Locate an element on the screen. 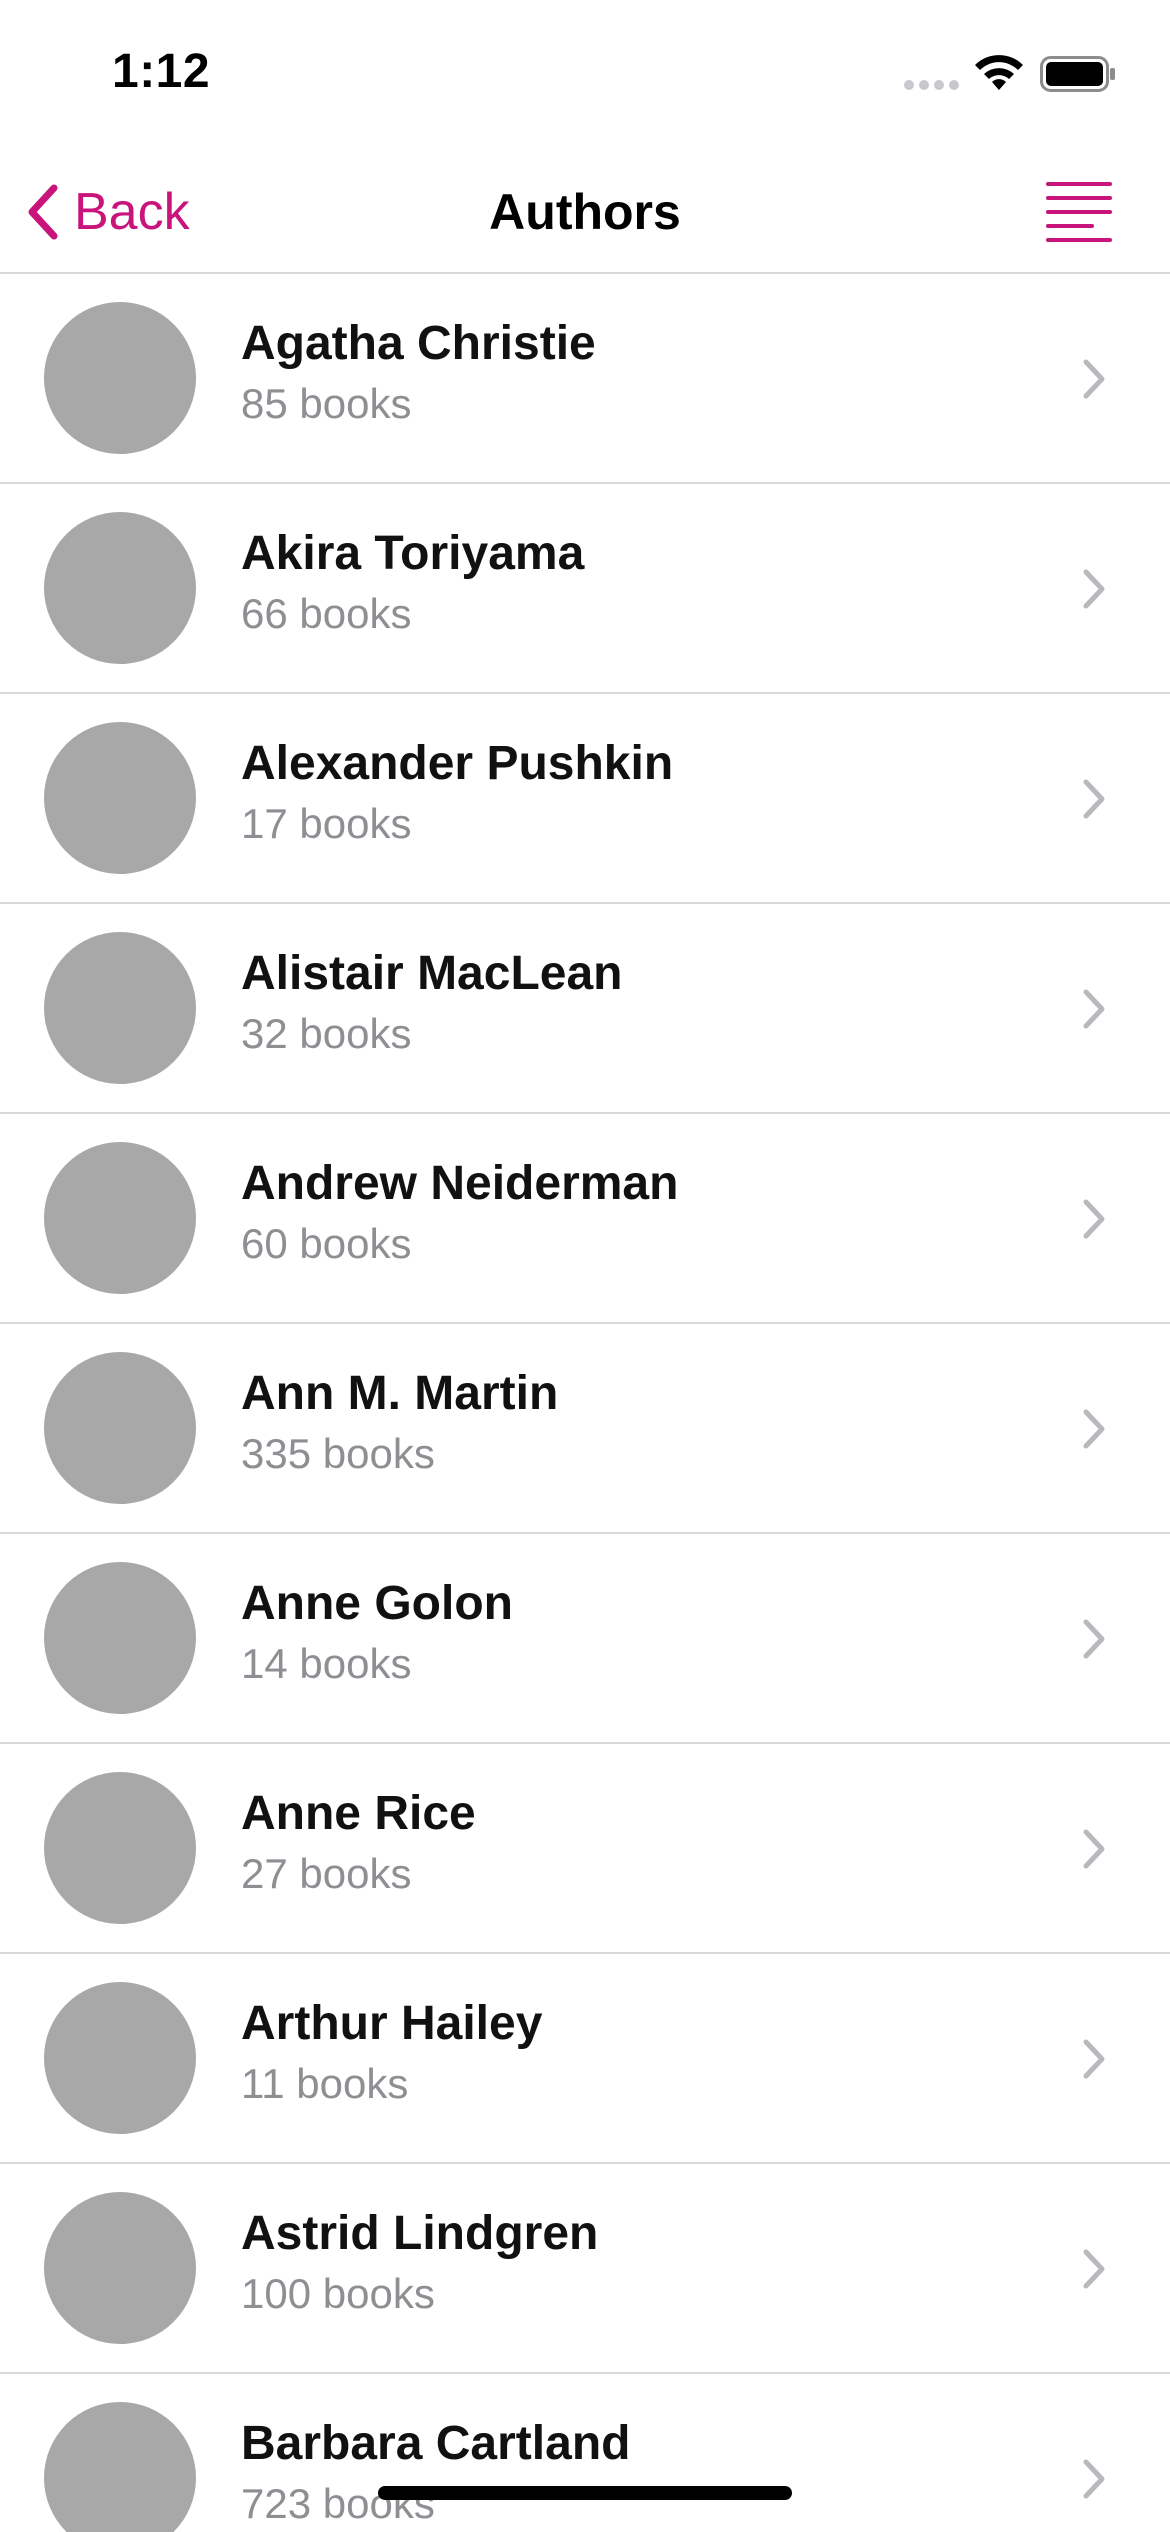 The width and height of the screenshot is (1170, 2532). book-count: 100 books is located at coordinates (338, 2293).